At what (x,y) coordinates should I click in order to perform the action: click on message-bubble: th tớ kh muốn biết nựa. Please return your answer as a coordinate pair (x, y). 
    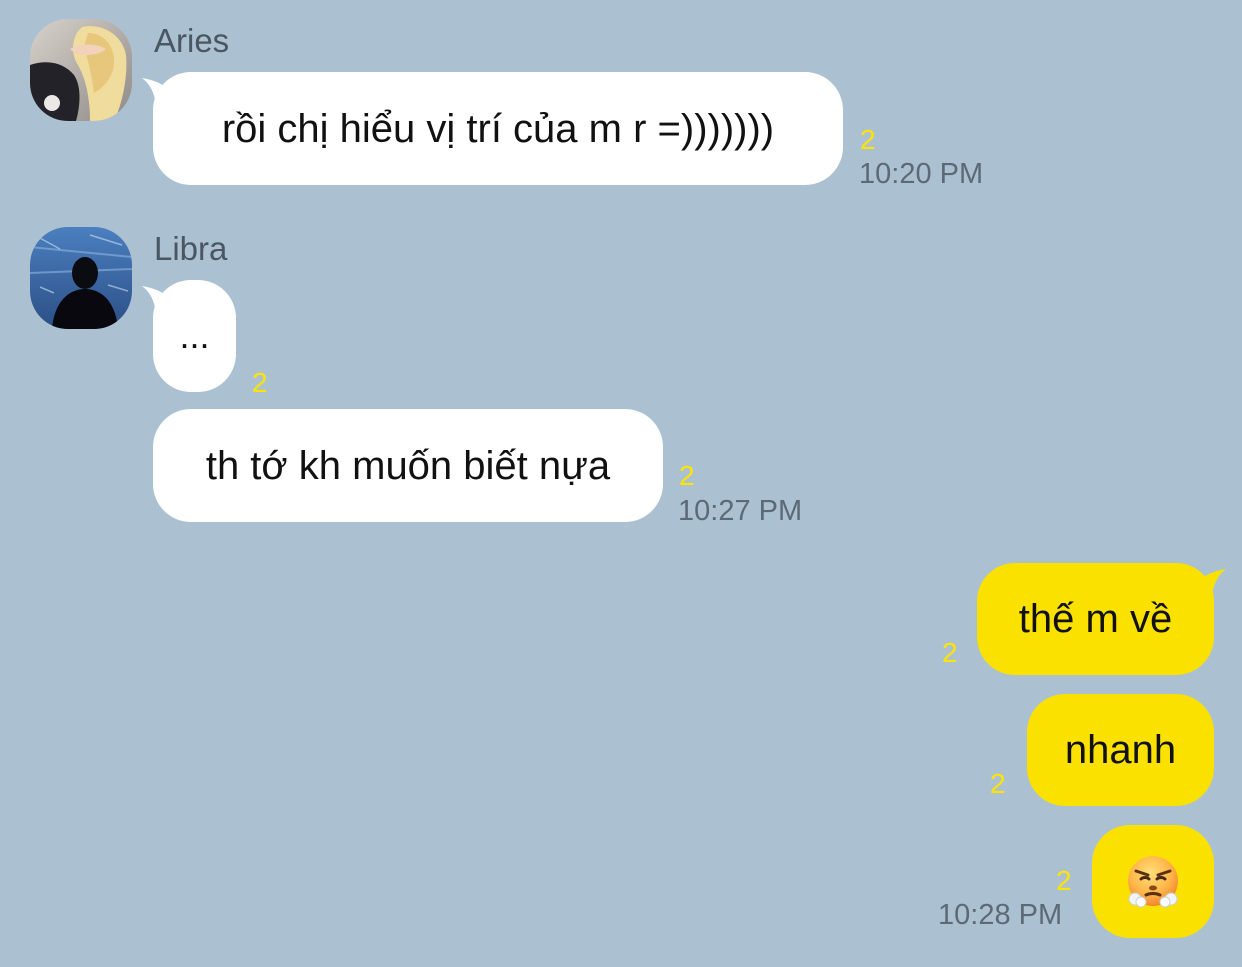
    Looking at the image, I should click on (408, 465).